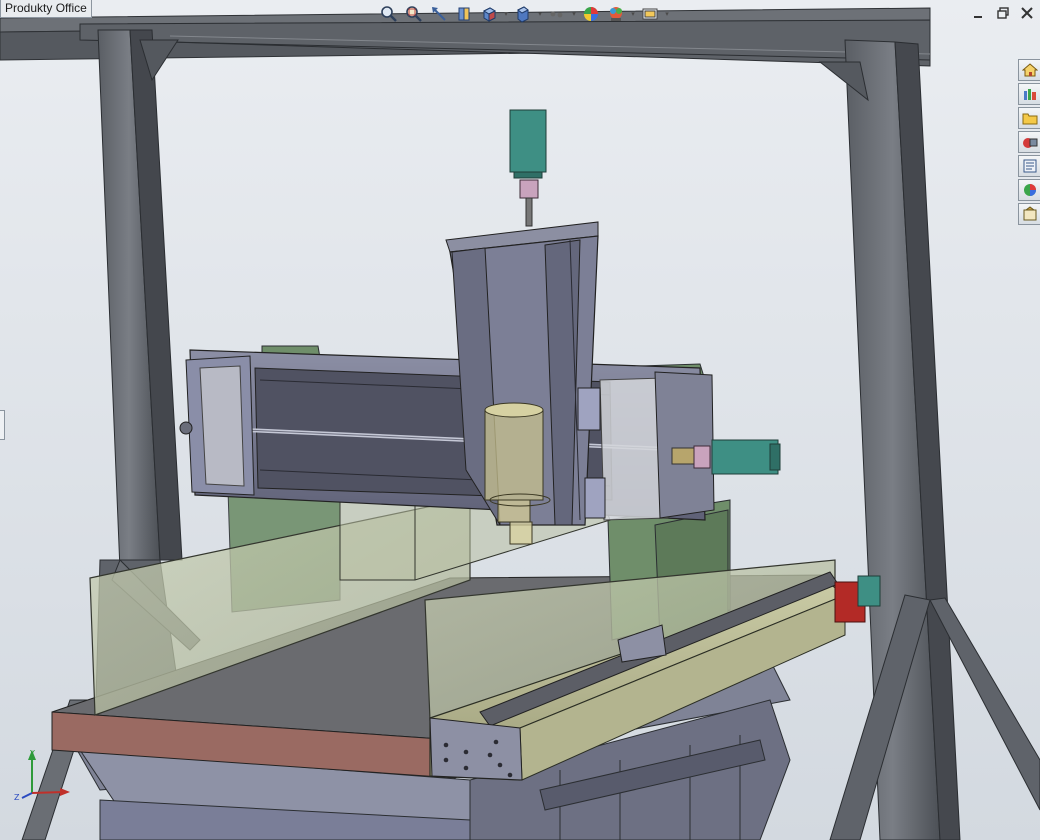  I want to click on gantry-x-beam, so click(447, 435).